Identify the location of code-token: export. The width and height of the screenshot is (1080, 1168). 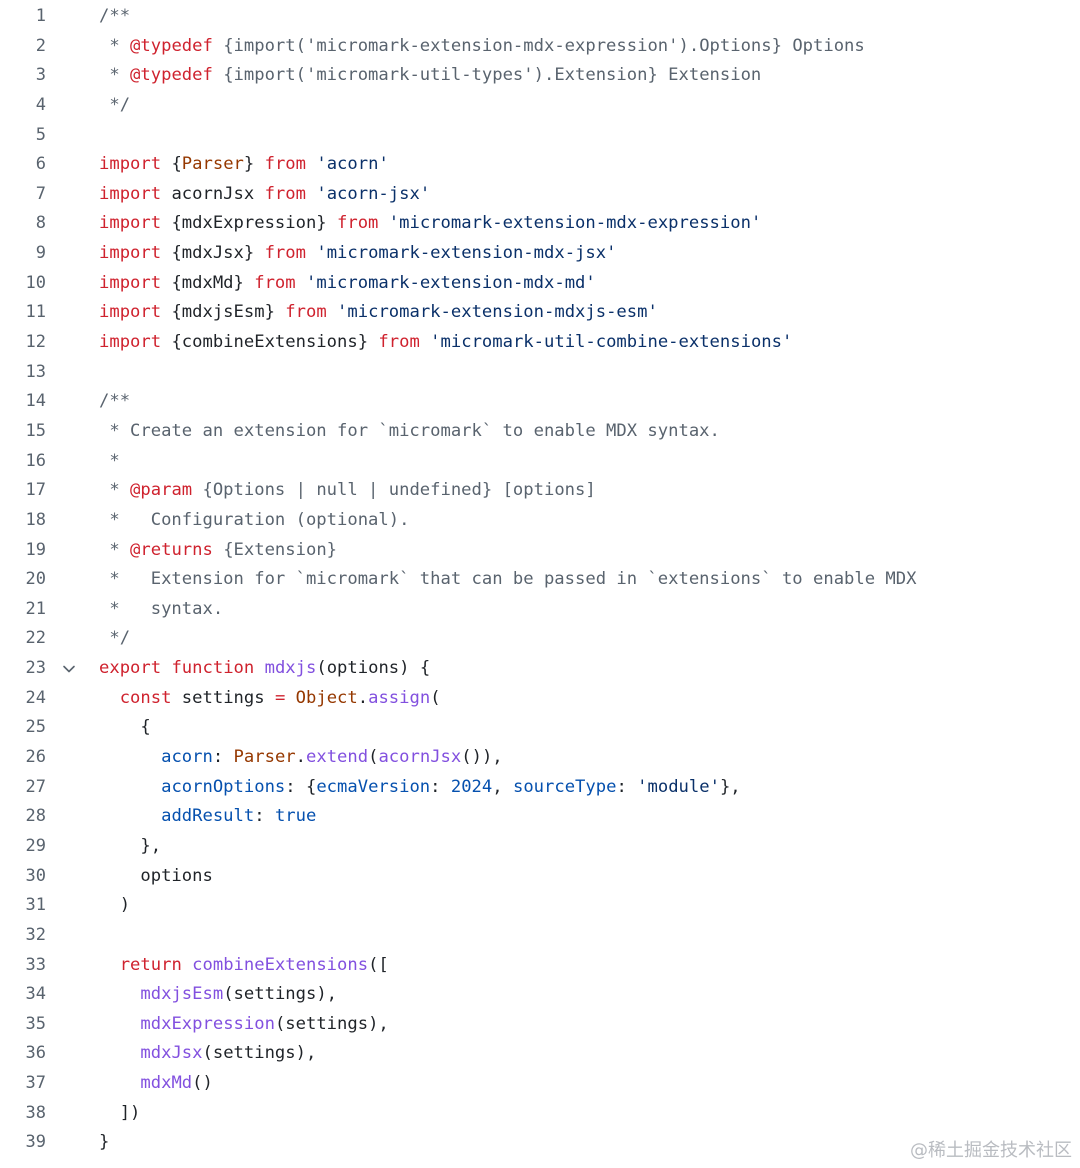
(130, 668).